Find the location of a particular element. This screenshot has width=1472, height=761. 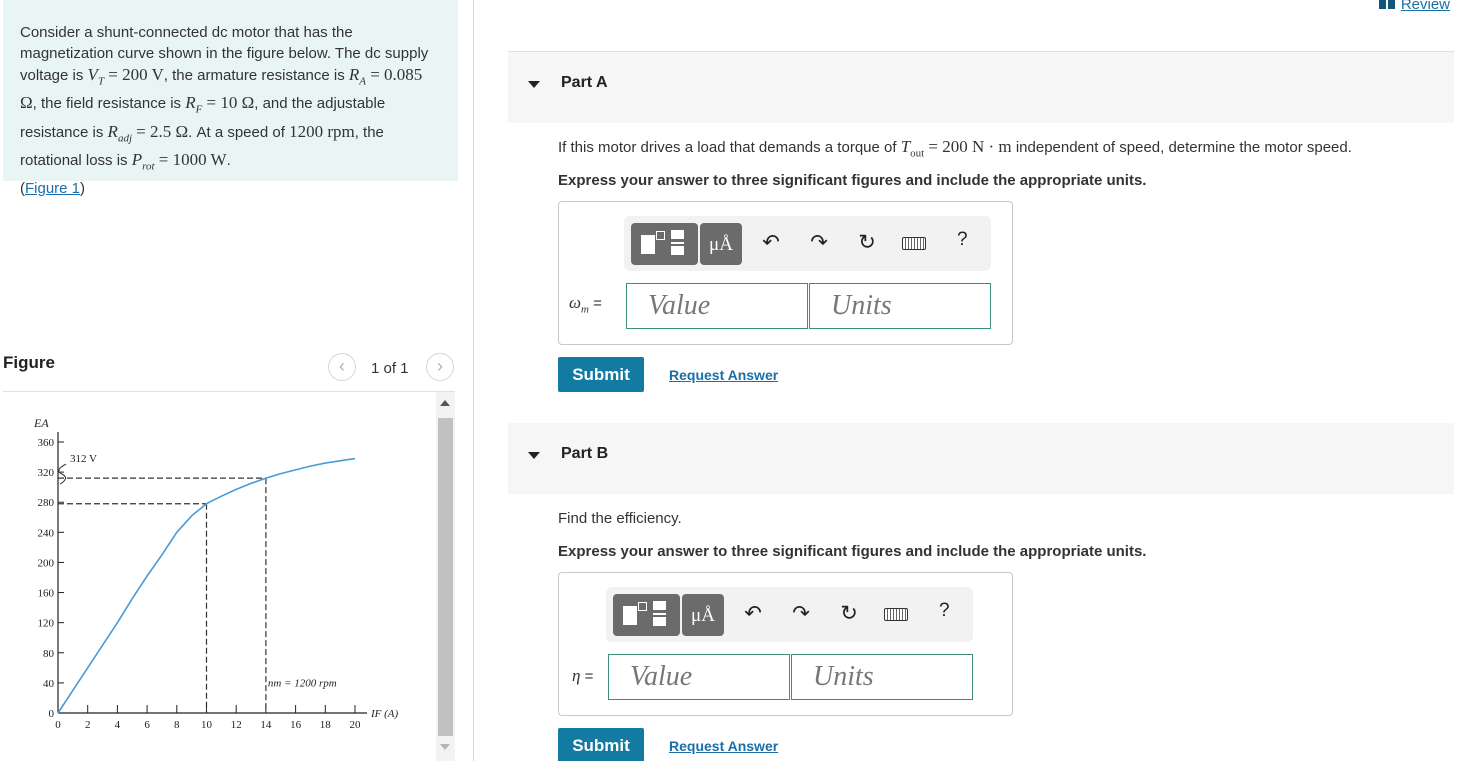

x-tick-label: 12 is located at coordinates (236, 725).